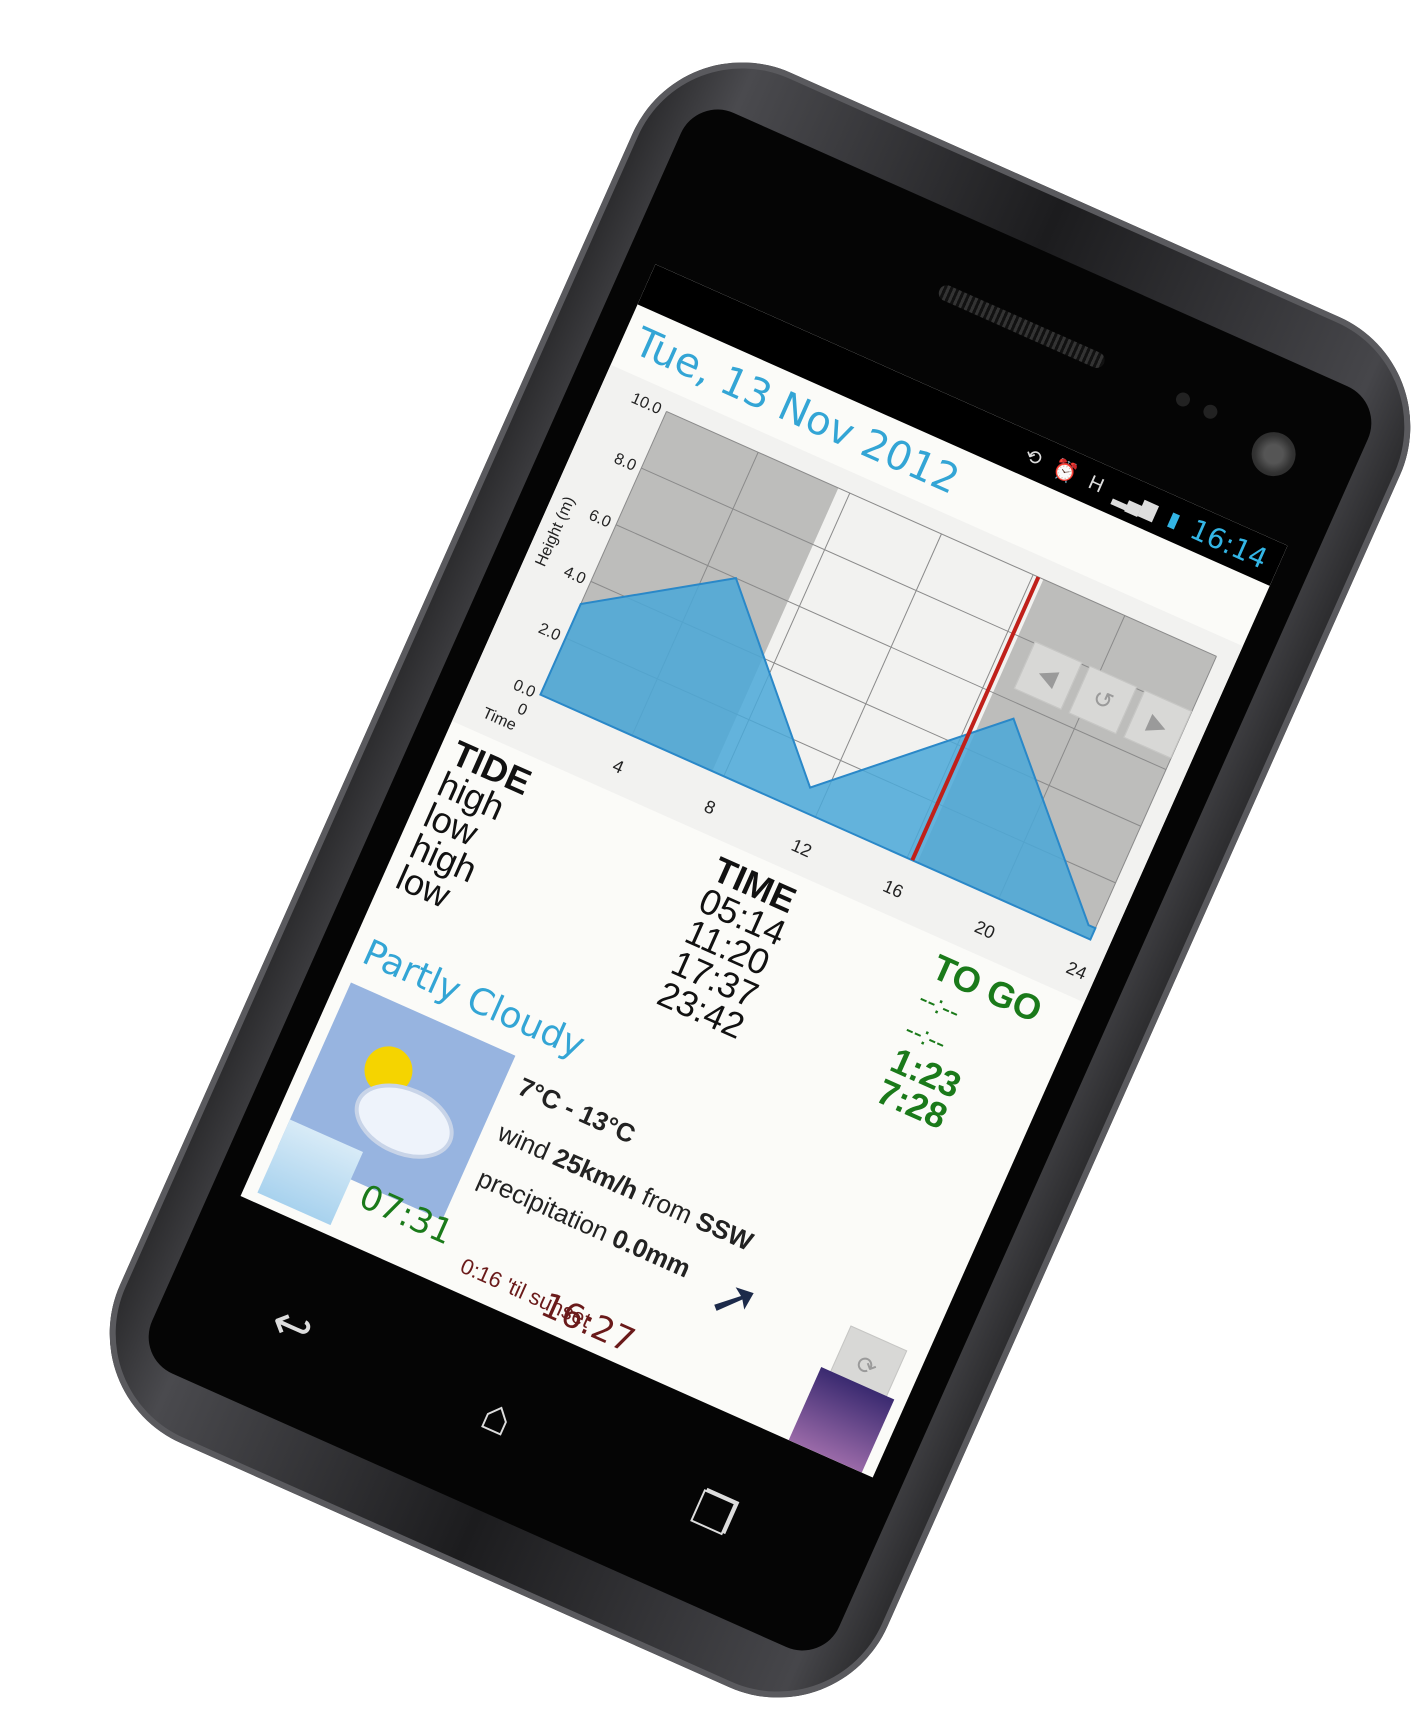  I want to click on proximity-sensor, so click(1183, 399).